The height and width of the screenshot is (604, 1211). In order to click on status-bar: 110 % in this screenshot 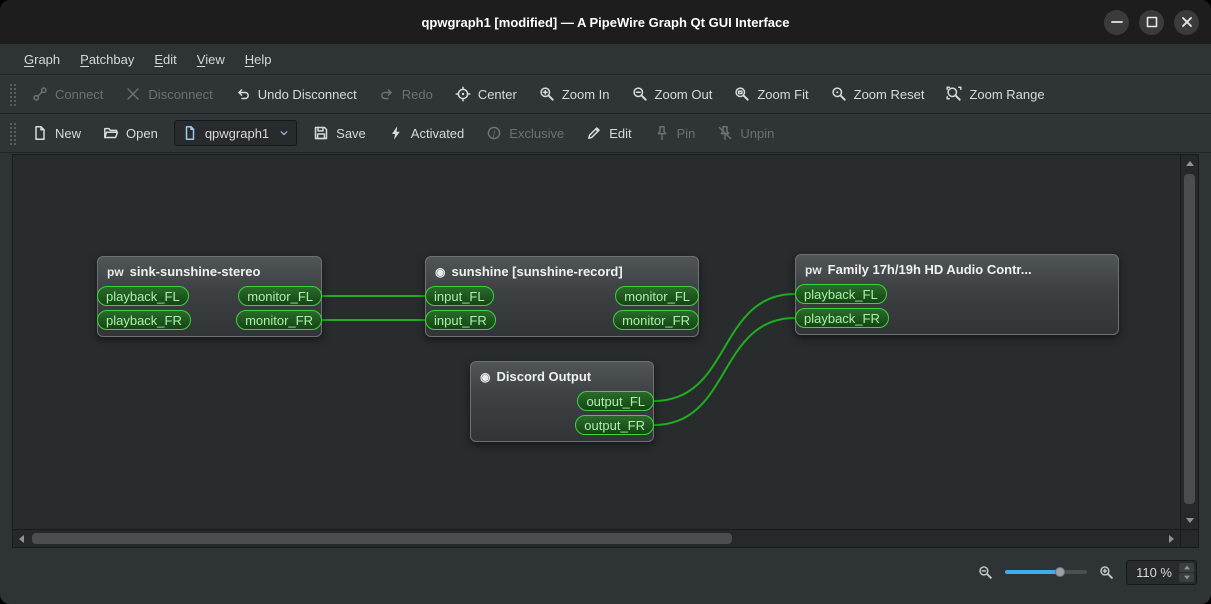, I will do `click(605, 577)`.